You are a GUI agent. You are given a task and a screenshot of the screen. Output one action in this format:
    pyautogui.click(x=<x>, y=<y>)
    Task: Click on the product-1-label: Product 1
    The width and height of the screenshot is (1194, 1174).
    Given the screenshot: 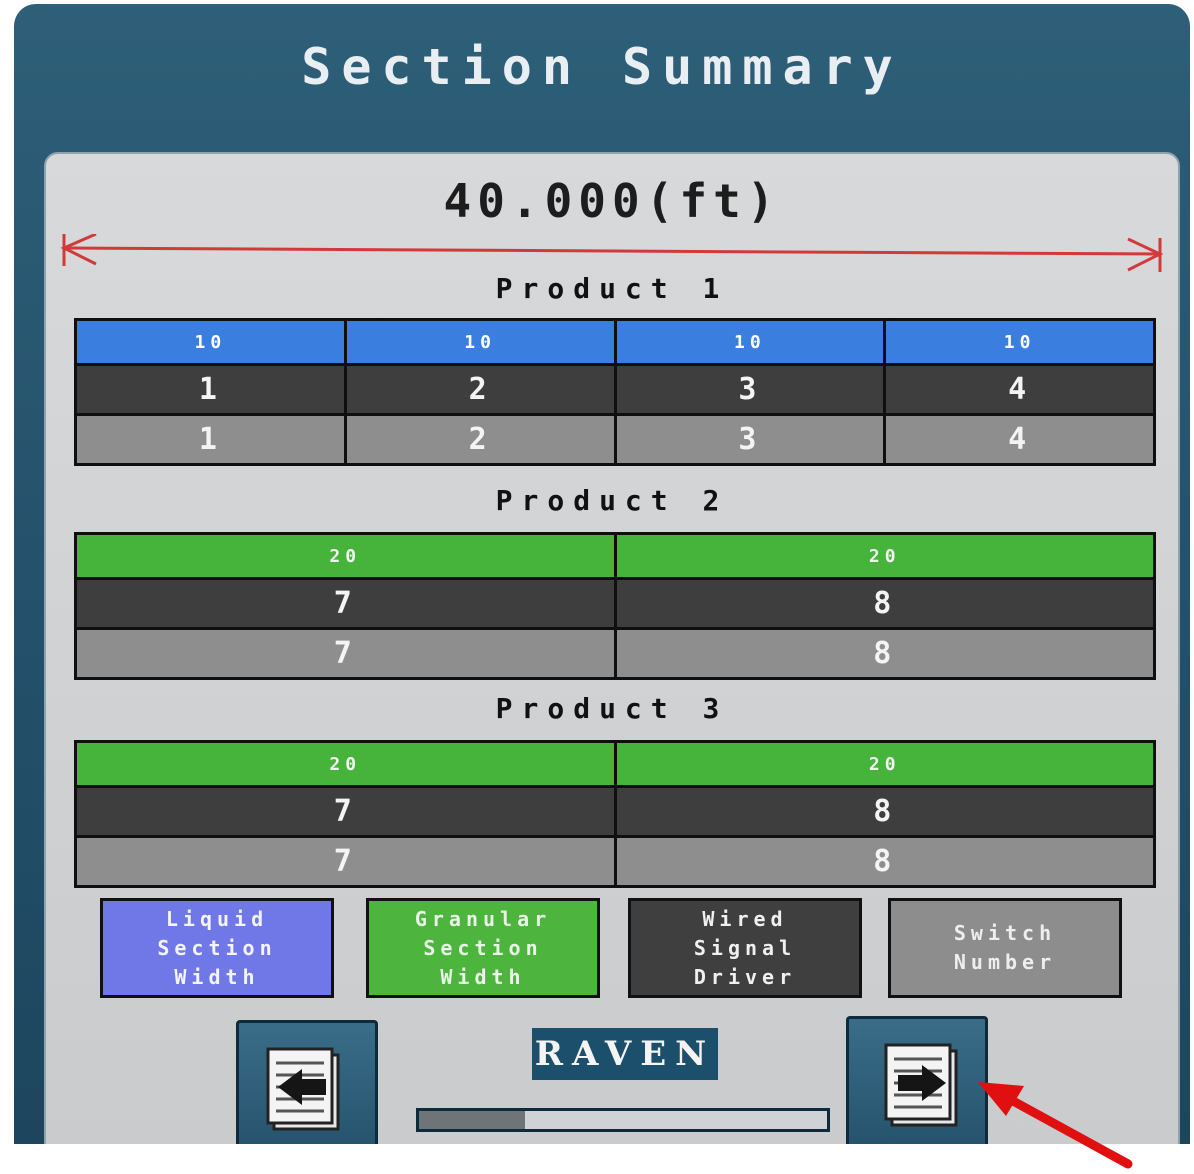 What is the action you would take?
    pyautogui.click(x=612, y=288)
    